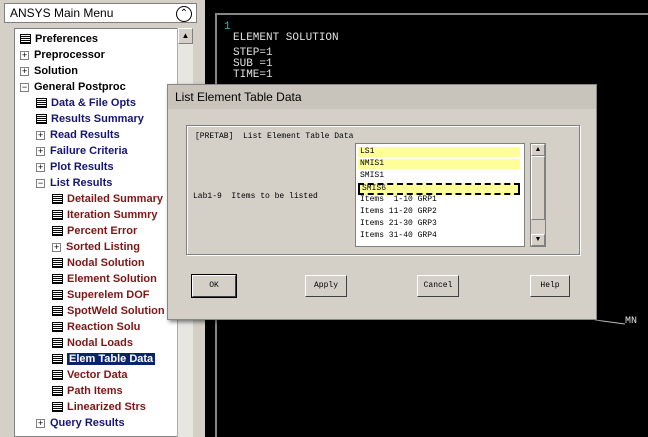 The width and height of the screenshot is (648, 437). I want to click on menu-item-preprocessor: + Preprocessor, so click(62, 55).